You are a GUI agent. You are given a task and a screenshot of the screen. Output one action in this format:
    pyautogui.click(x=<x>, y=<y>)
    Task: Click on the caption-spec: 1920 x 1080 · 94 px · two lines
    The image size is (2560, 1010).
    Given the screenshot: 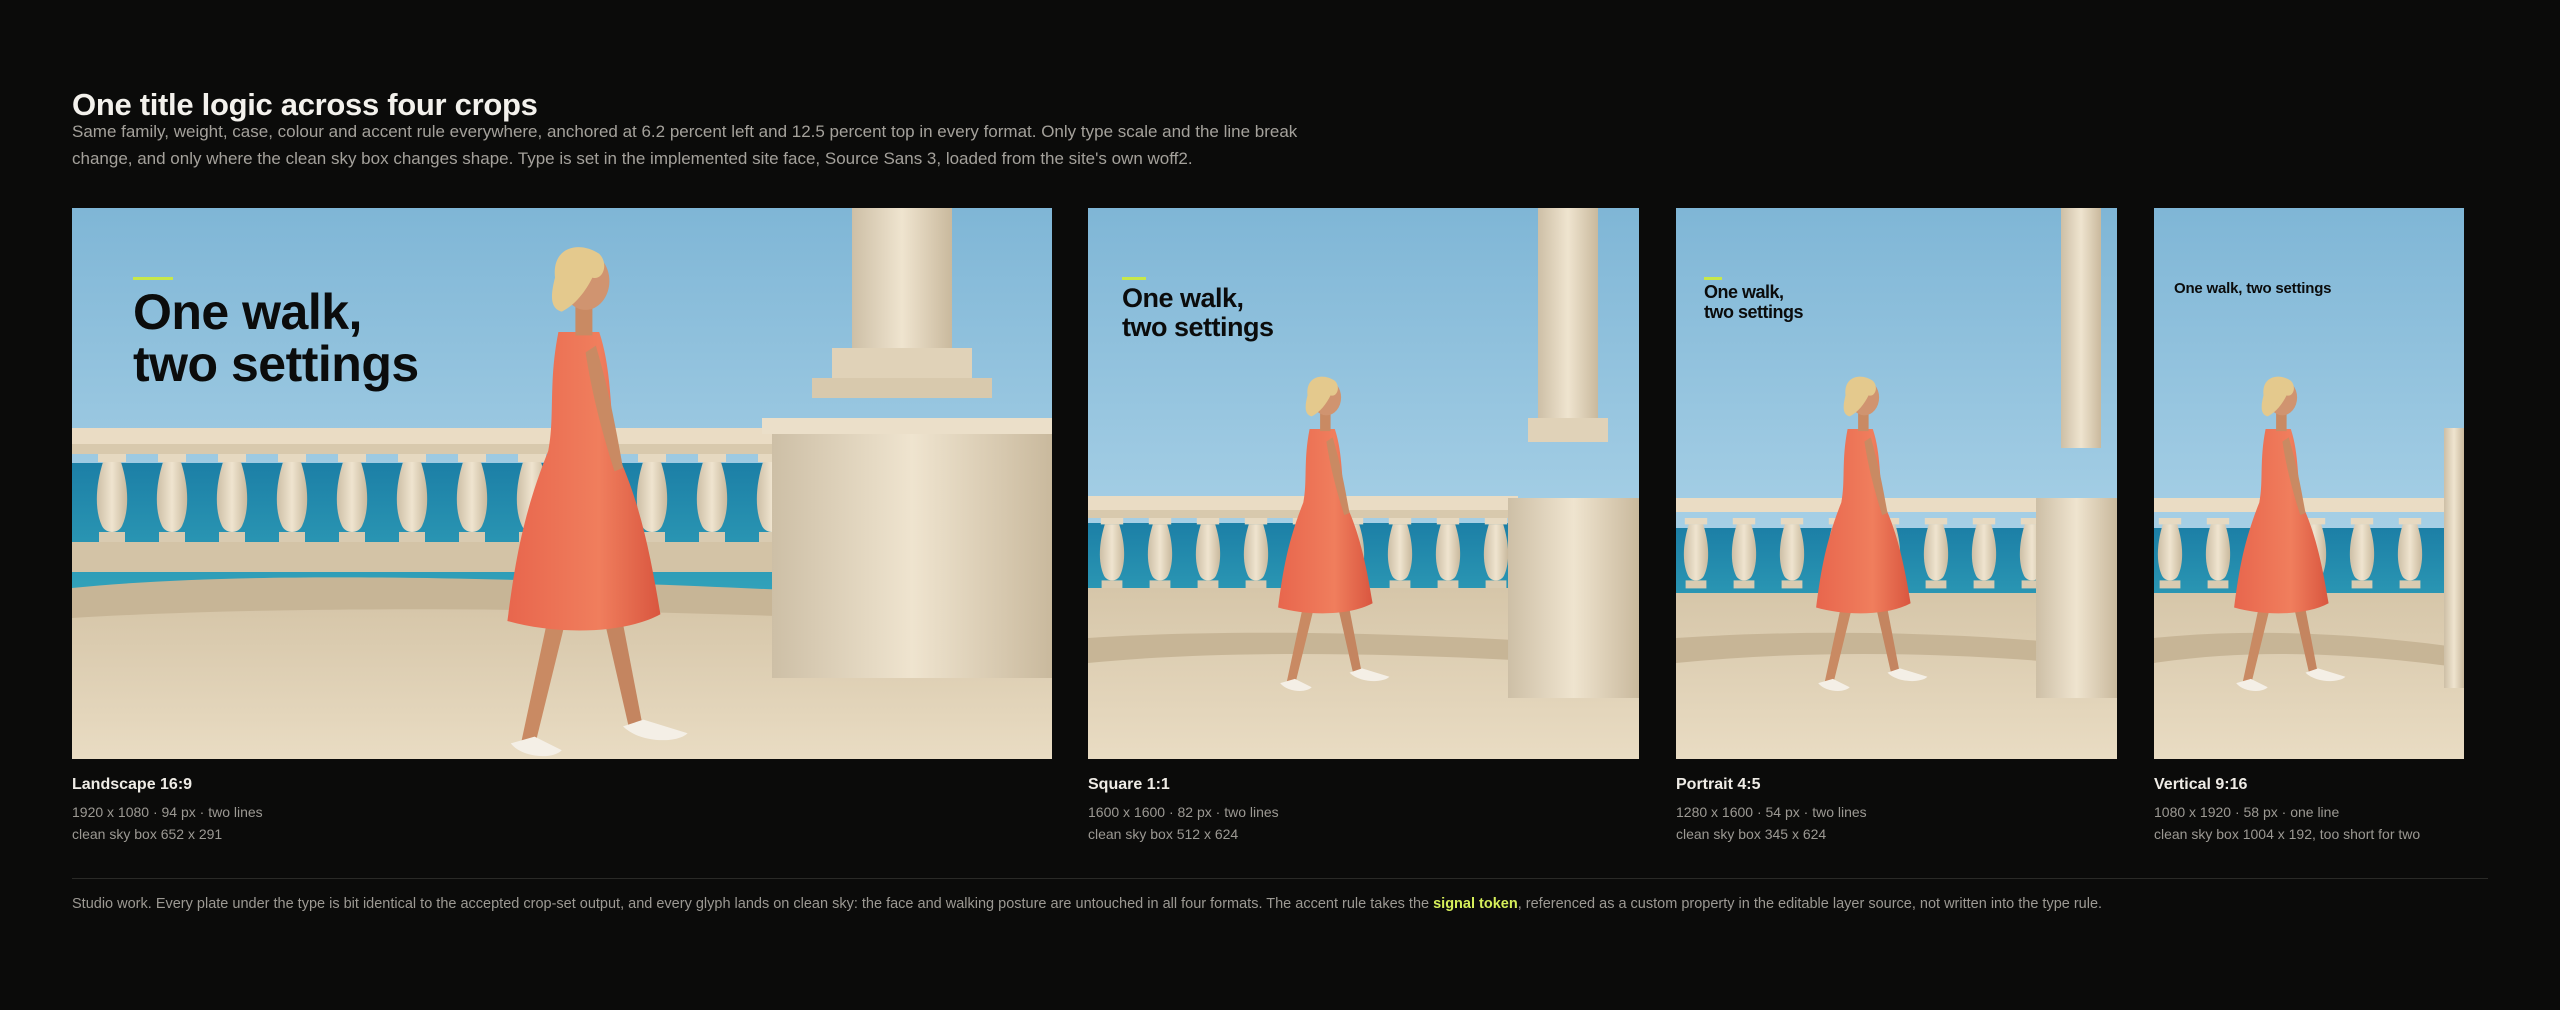 What is the action you would take?
    pyautogui.click(x=167, y=812)
    